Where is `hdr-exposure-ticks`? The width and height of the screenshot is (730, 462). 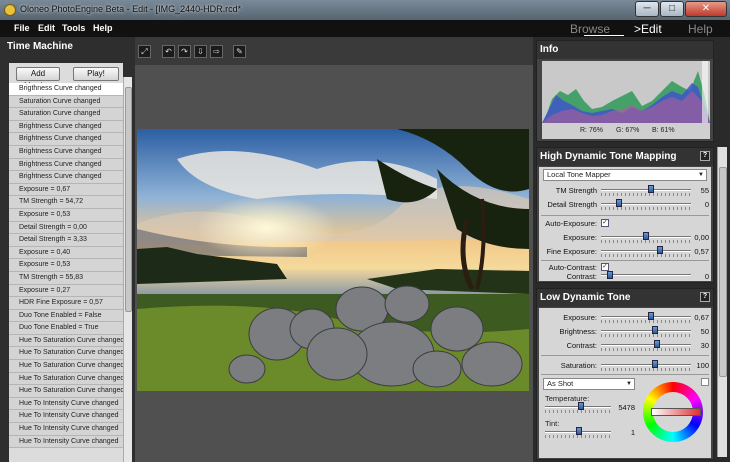
hdr-exposure-ticks is located at coordinates (646, 241).